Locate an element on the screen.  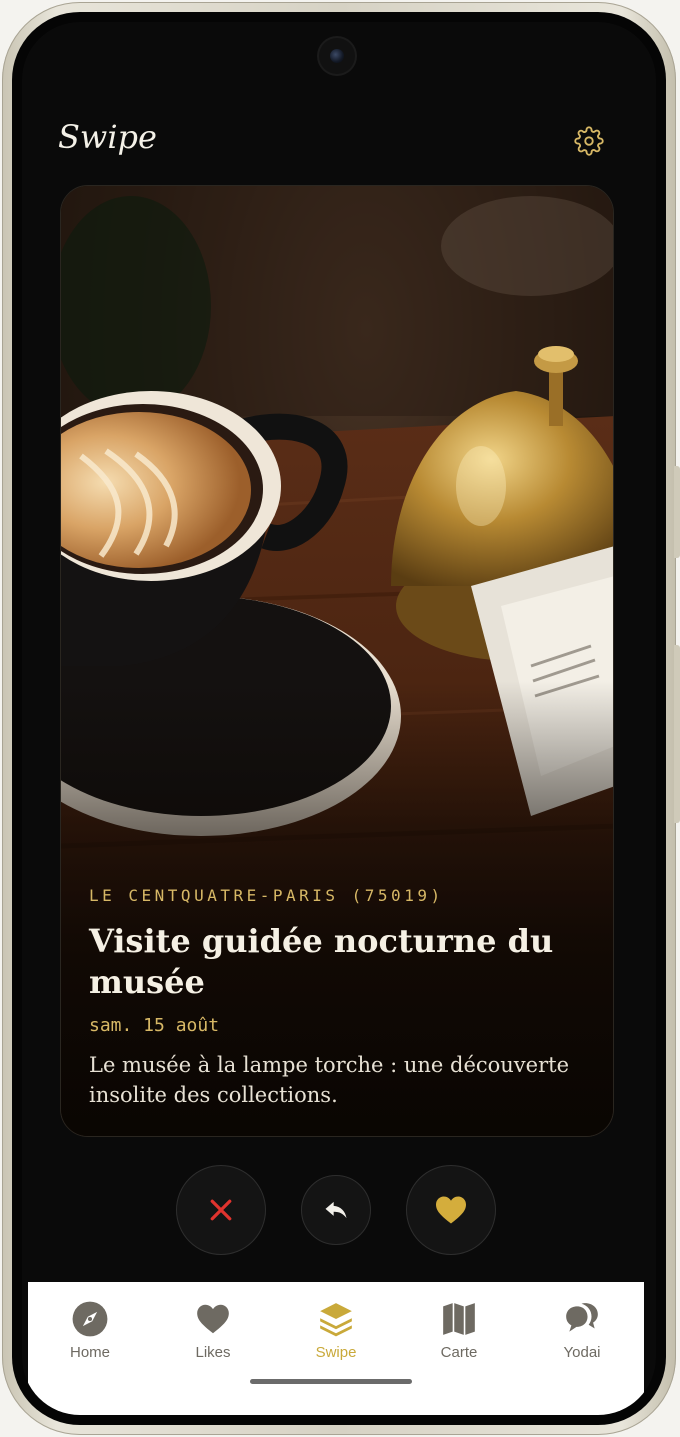
nav-item-home: Home is located at coordinates (90, 1342).